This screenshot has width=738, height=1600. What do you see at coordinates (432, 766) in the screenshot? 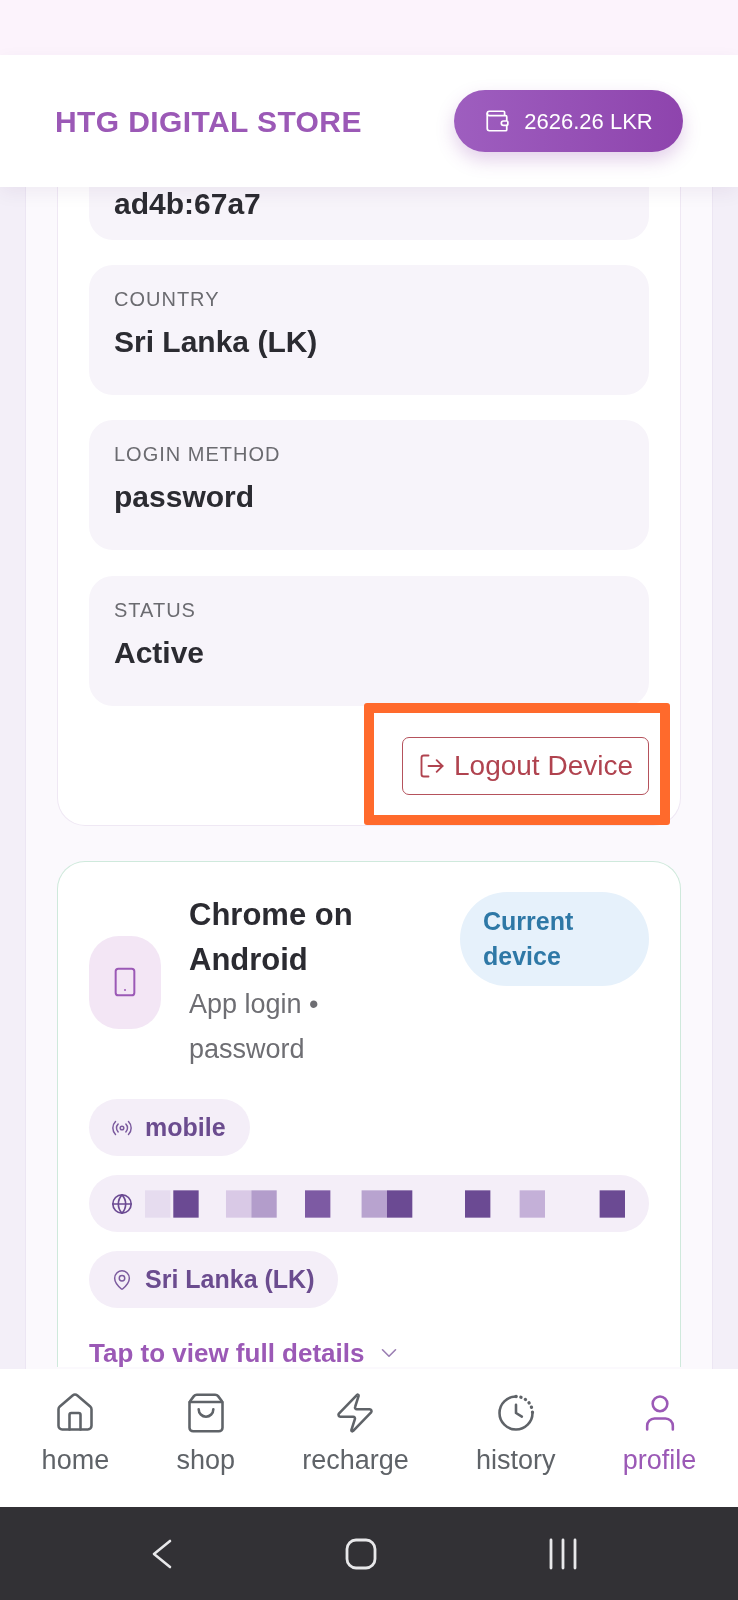
I see `logout-icon` at bounding box center [432, 766].